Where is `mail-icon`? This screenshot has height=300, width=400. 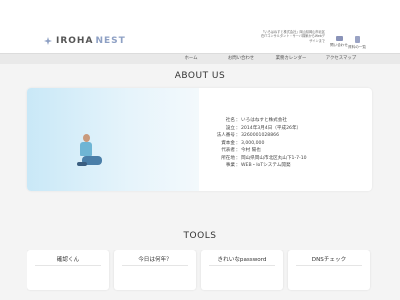
mail-icon is located at coordinates (339, 38).